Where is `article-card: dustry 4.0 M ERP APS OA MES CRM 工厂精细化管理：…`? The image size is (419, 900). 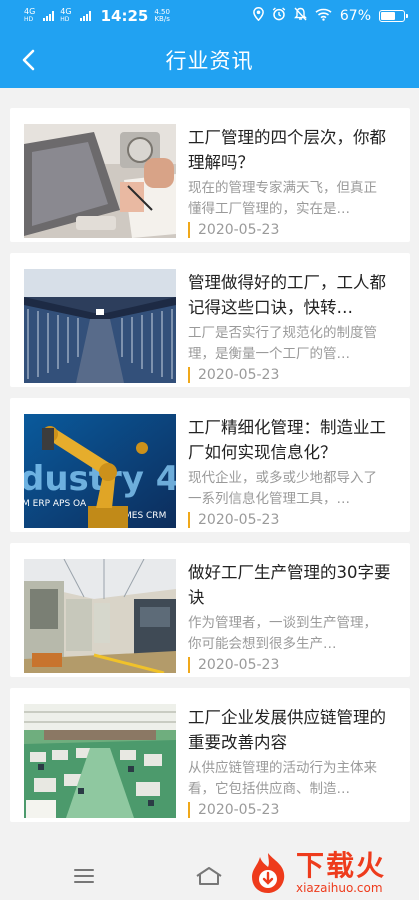 article-card: dustry 4.0 M ERP APS OA MES CRM 工厂精细化管理：… is located at coordinates (210, 465).